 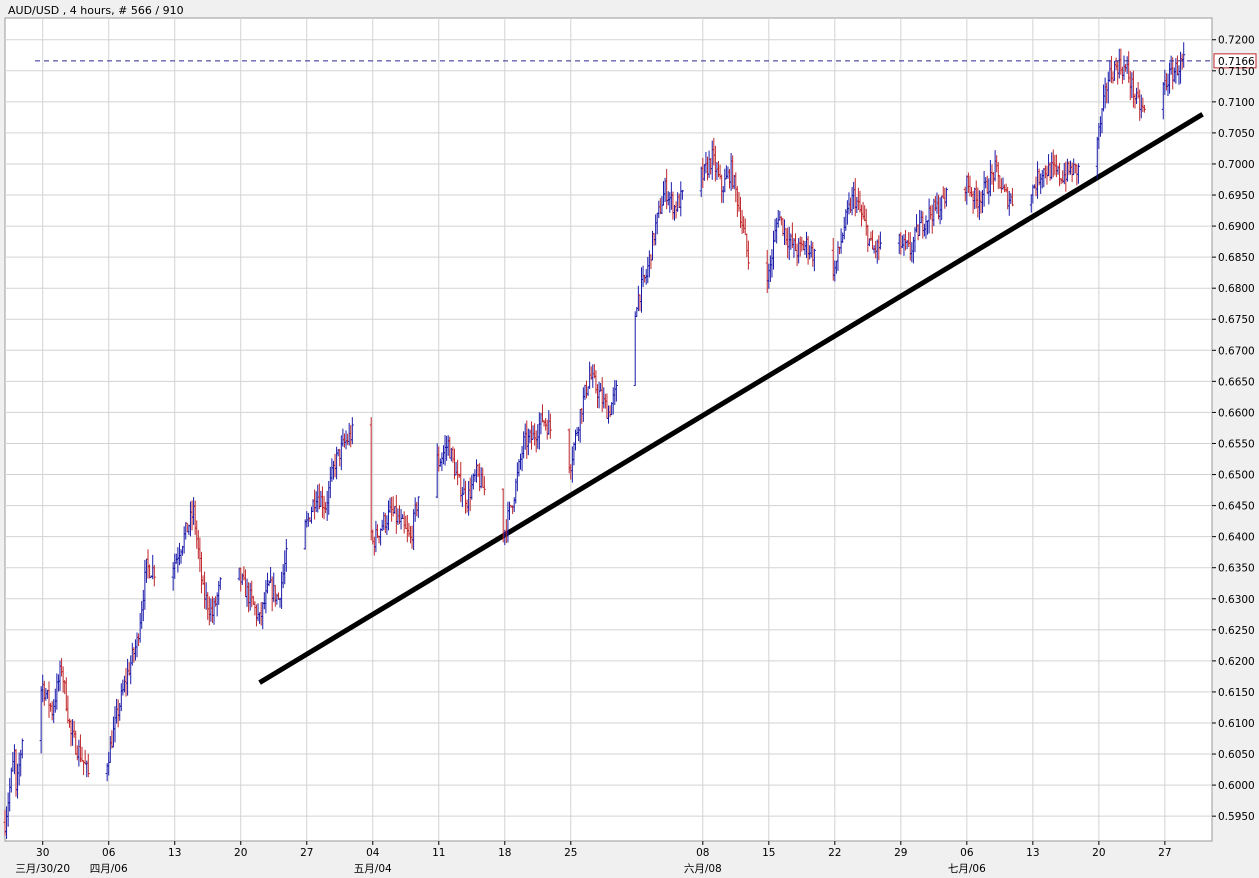 I want to click on y-tick-label: 0.6600, so click(x=1236, y=413).